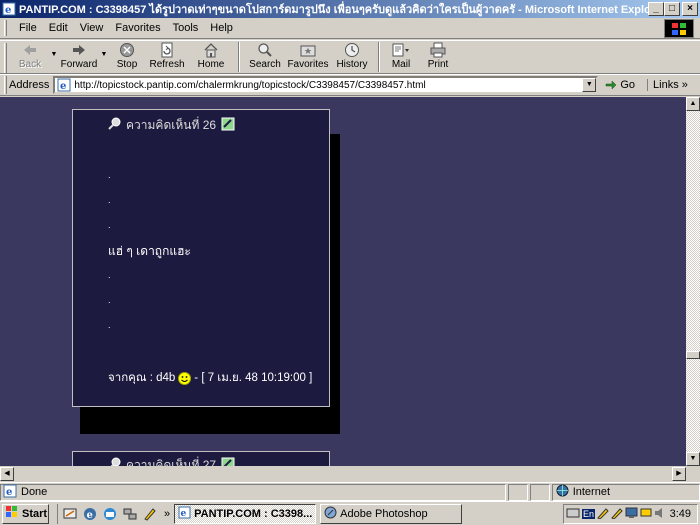  Describe the element at coordinates (167, 514) in the screenshot. I see `quicklaunch-chevron-icon: »` at that location.